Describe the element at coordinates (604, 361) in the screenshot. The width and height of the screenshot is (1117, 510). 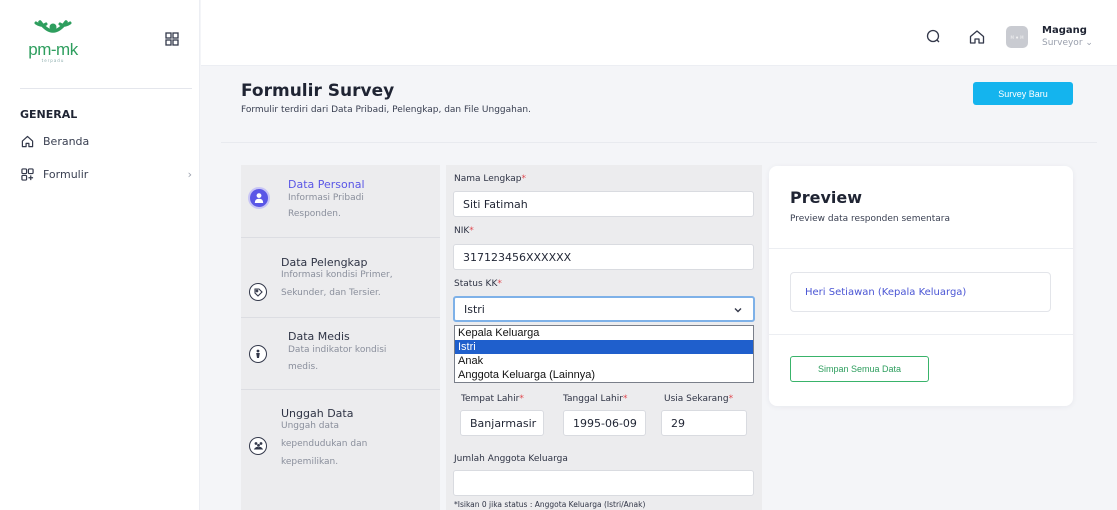
I see `option-anak: Anak` at that location.